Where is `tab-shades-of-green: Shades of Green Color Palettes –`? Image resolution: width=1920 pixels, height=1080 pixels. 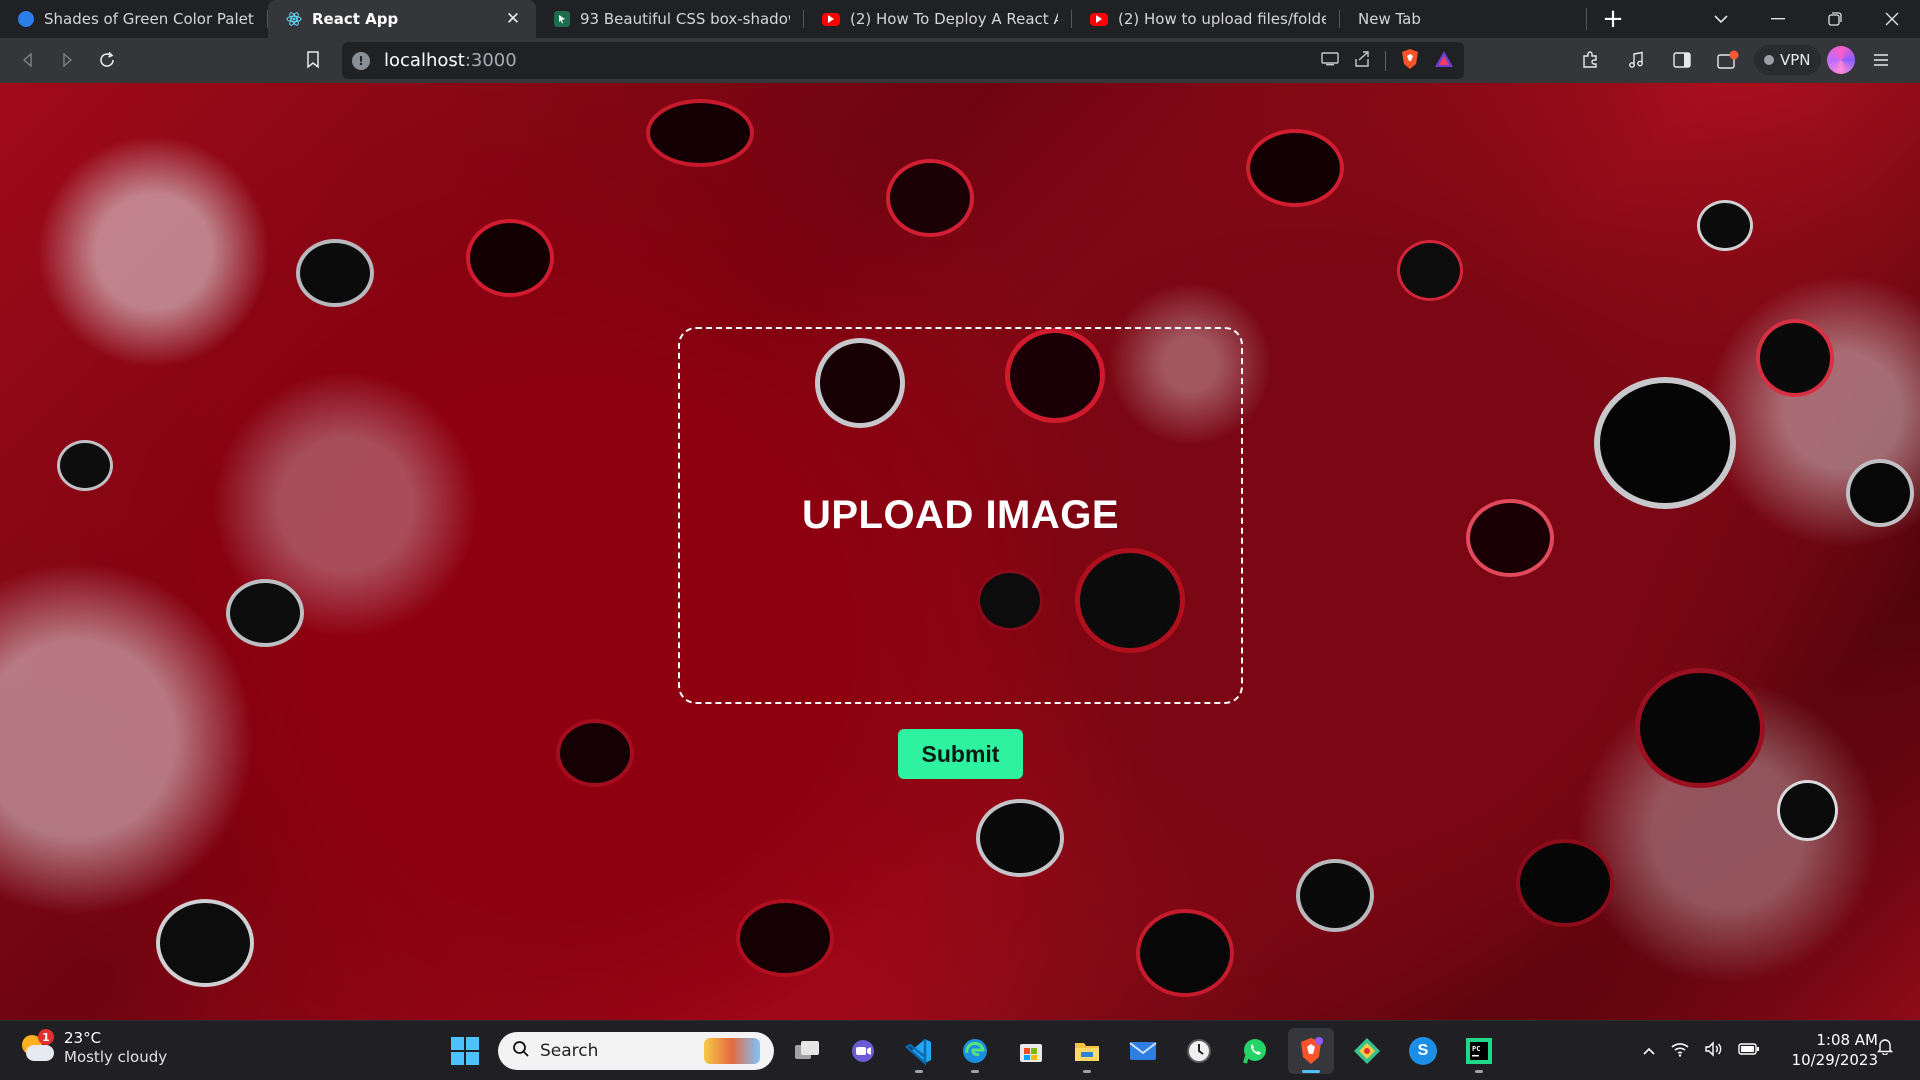 tab-shades-of-green: Shades of Green Color Palettes – is located at coordinates (134, 19).